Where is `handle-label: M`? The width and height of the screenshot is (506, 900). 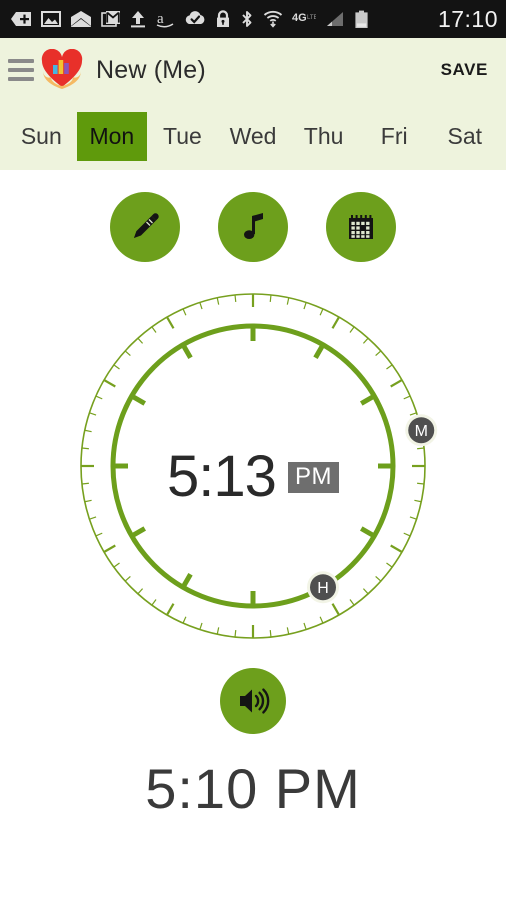 handle-label: M is located at coordinates (421, 431).